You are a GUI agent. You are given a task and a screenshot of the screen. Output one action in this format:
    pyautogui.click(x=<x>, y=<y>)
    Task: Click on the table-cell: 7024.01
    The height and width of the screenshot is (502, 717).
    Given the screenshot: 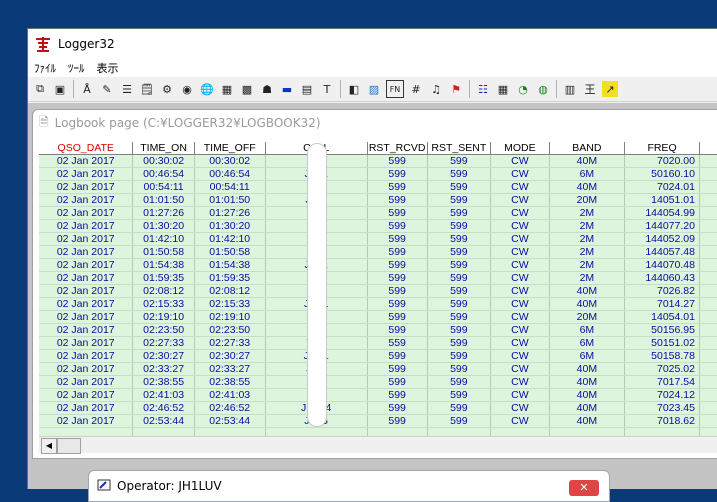 What is the action you would take?
    pyautogui.click(x=662, y=187)
    